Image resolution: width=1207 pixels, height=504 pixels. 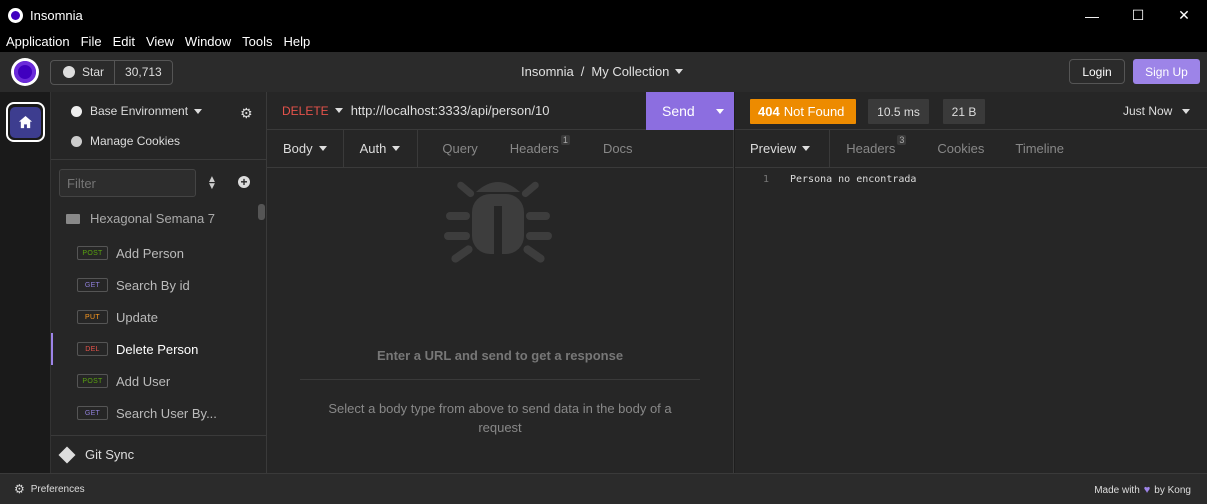 What do you see at coordinates (769, 111) in the screenshot?
I see `status-code: 404` at bounding box center [769, 111].